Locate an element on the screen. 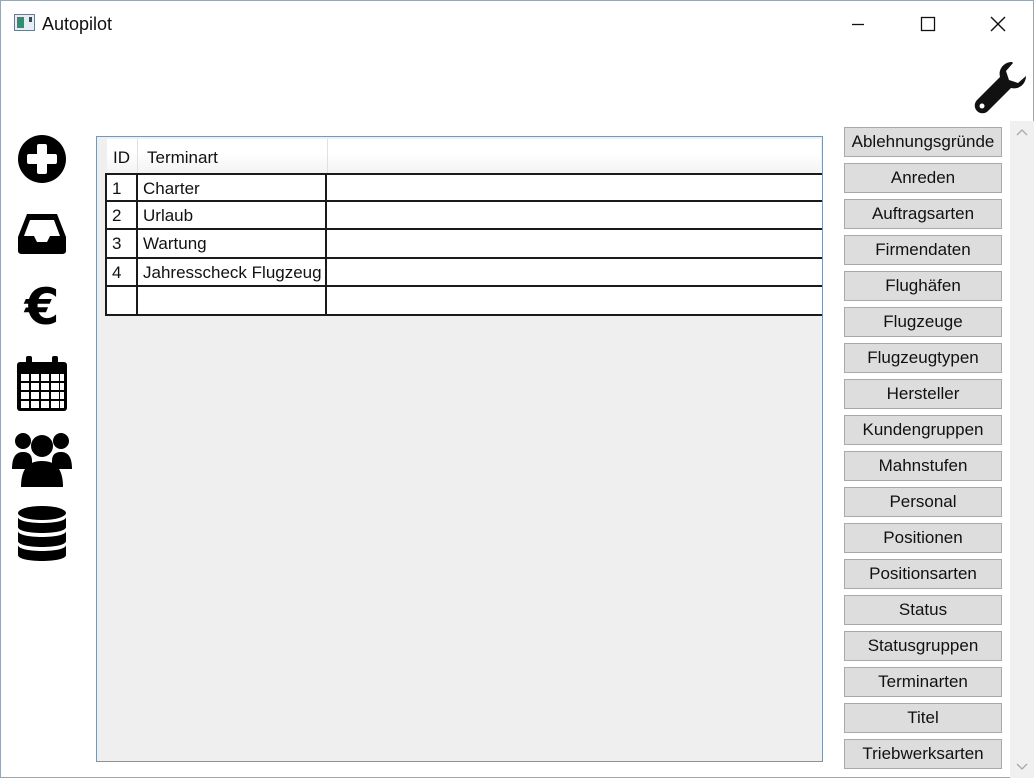 This screenshot has width=1034, height=778. add-icon is located at coordinates (42, 159).